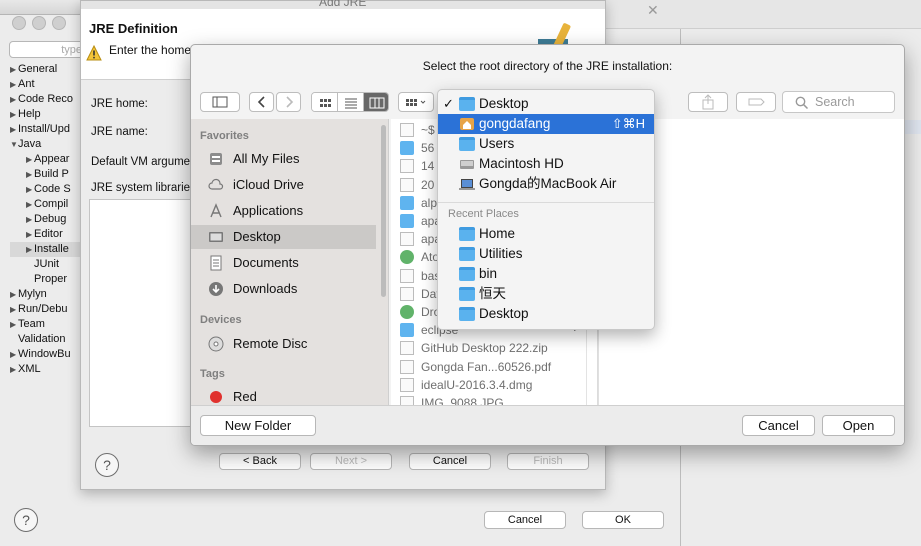  Describe the element at coordinates (39, 174) in the screenshot. I see `tree-item: ▶ Build P` at that location.